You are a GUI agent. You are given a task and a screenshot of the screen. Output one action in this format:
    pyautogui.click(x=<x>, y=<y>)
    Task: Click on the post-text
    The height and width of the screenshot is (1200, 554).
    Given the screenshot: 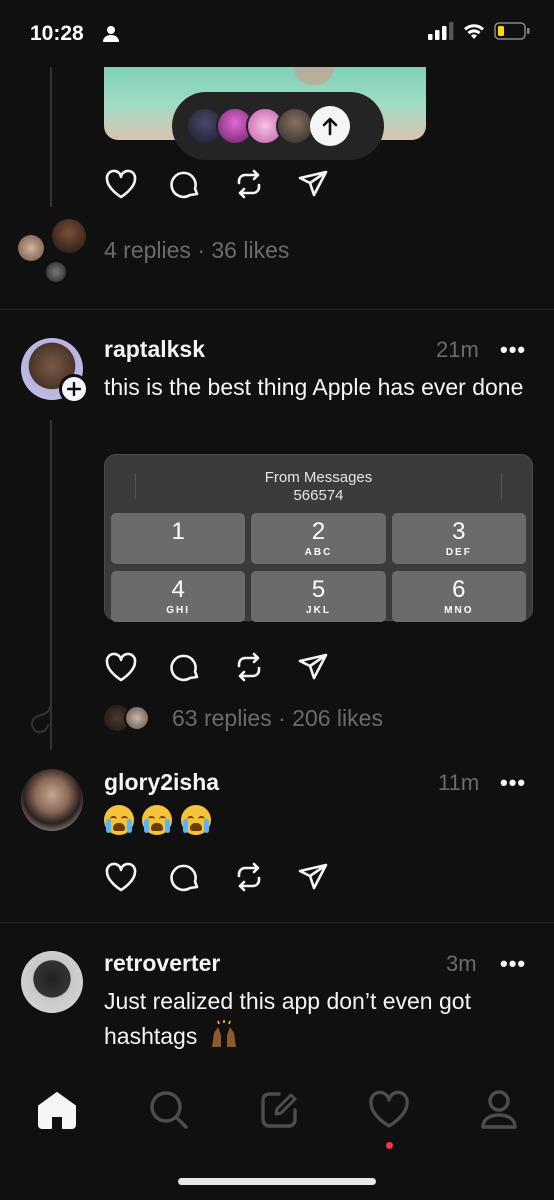 What is the action you would take?
    pyautogui.click(x=159, y=820)
    